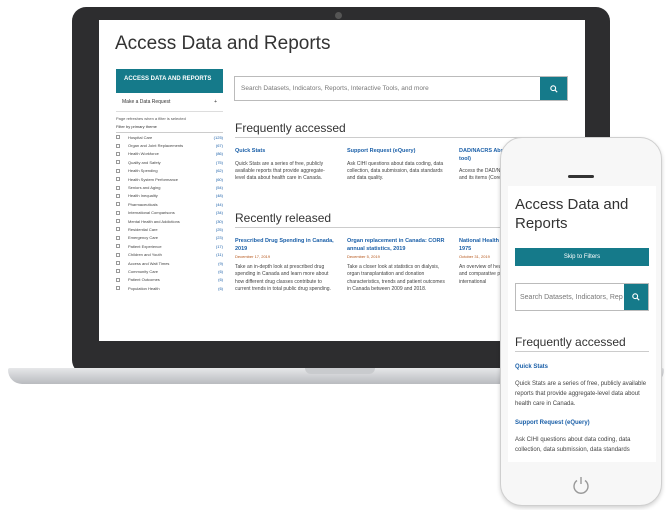 This screenshot has height=510, width=667. I want to click on filter-count: (11), so click(219, 255).